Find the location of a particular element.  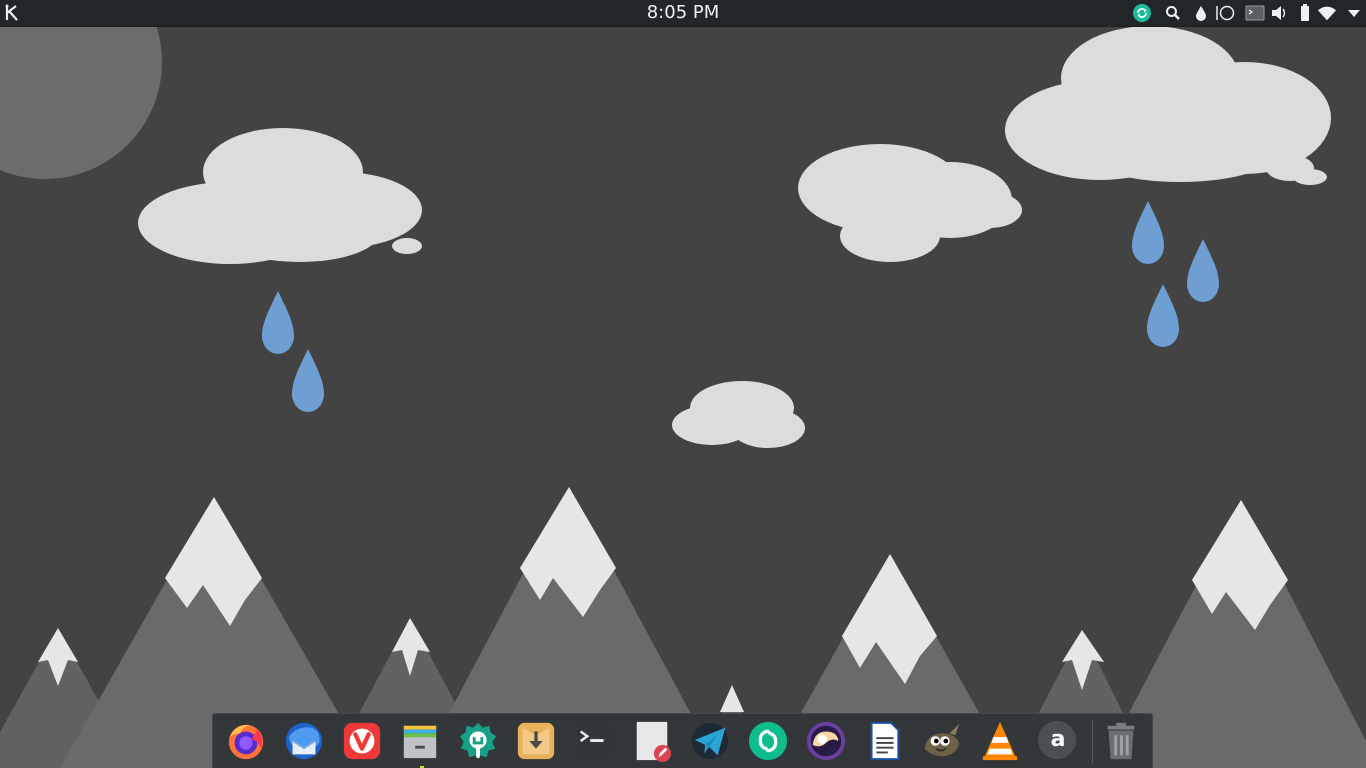

top-panel: 8:05 PM is located at coordinates (683, 13).